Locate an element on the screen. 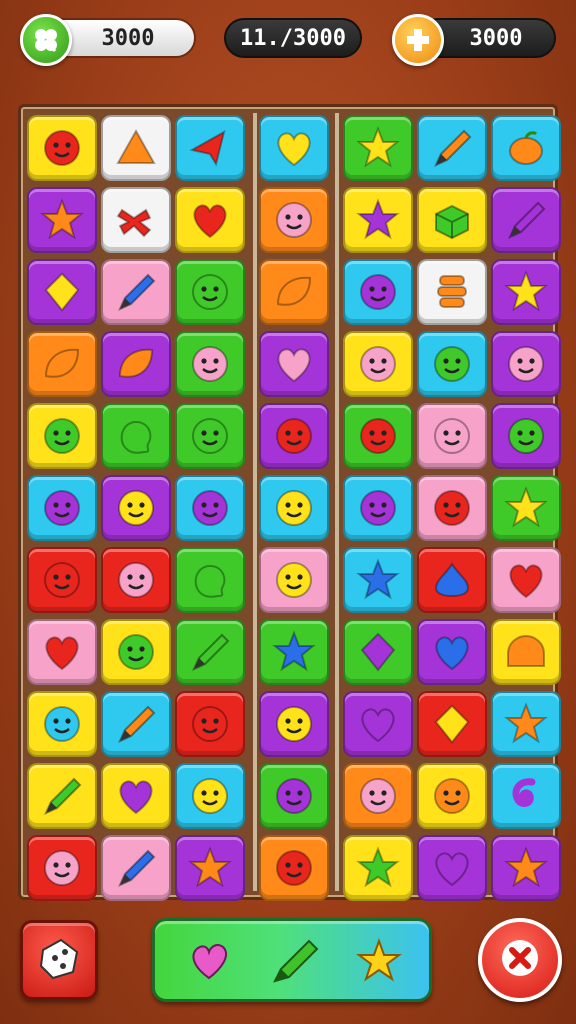  diamond-icon is located at coordinates (452, 724).